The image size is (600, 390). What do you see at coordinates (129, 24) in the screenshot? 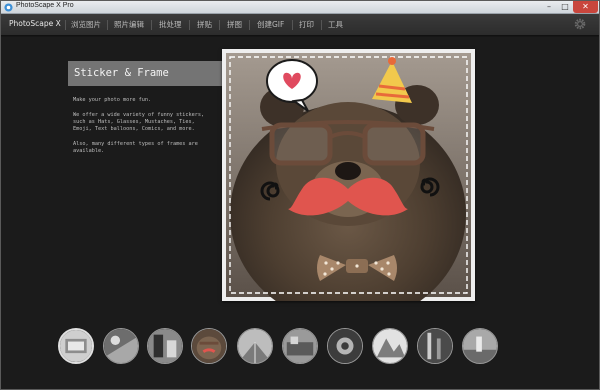
I see `menu-item-editor: 照片编辑` at bounding box center [129, 24].